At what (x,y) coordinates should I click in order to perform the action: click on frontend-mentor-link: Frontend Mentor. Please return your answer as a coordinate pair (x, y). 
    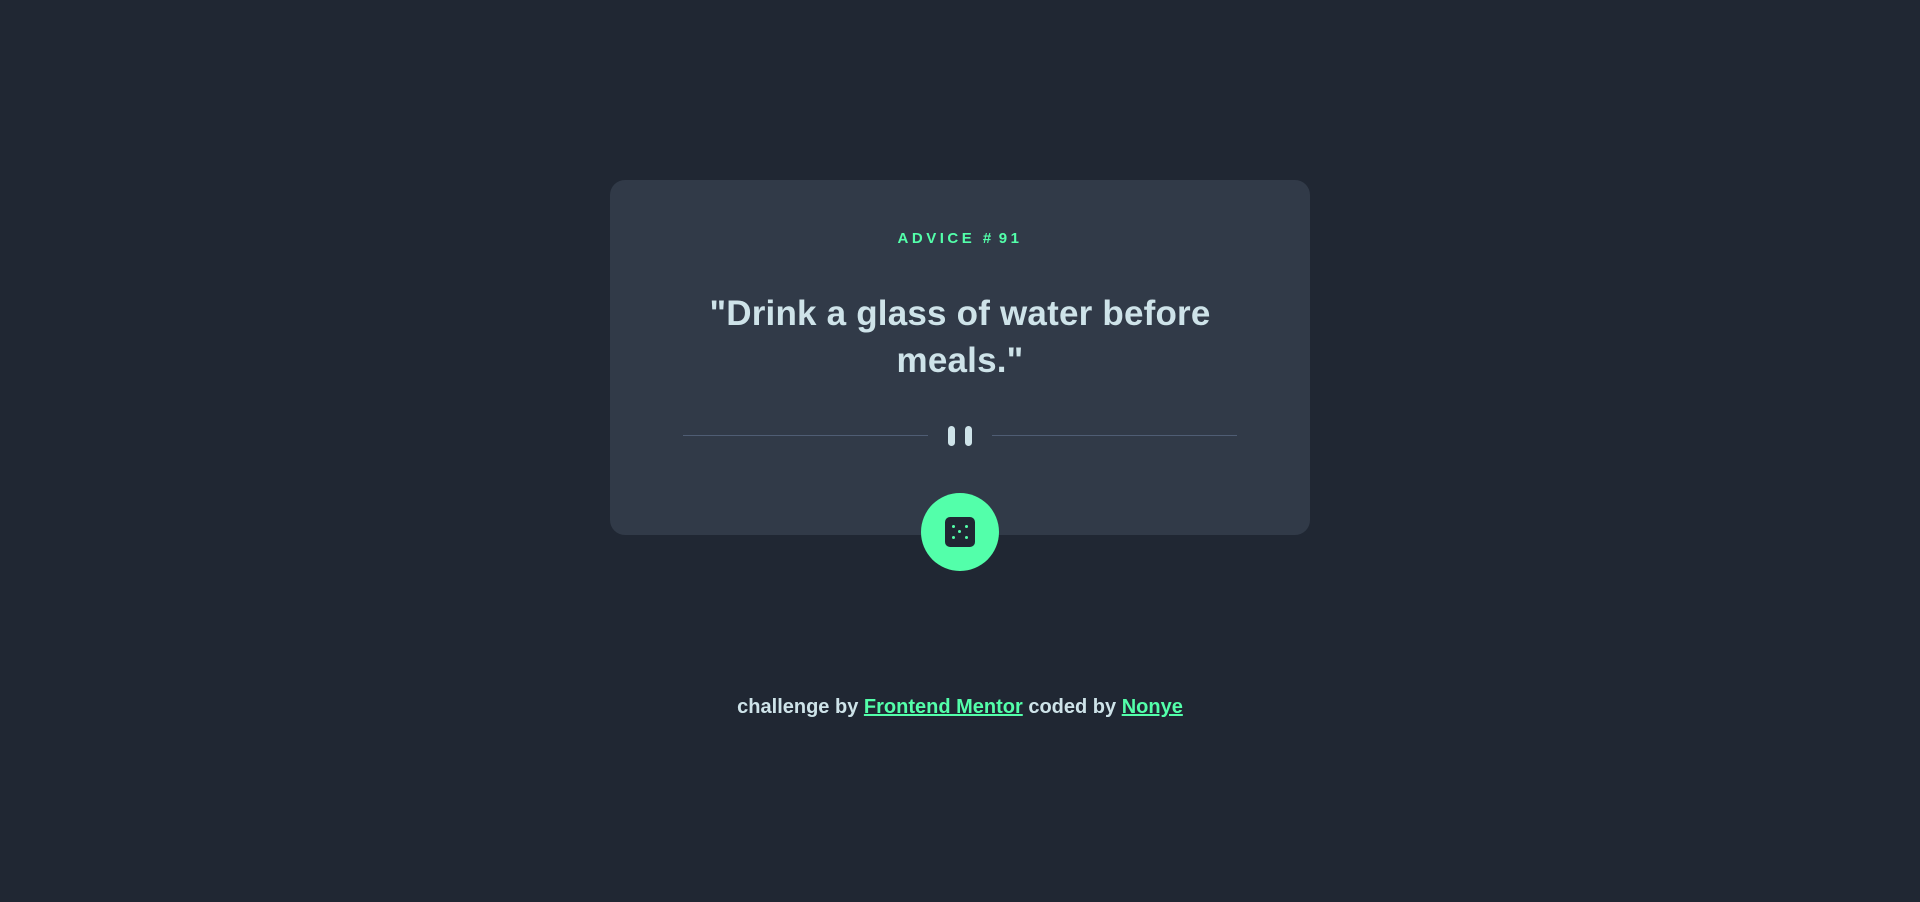
    Looking at the image, I should click on (943, 707).